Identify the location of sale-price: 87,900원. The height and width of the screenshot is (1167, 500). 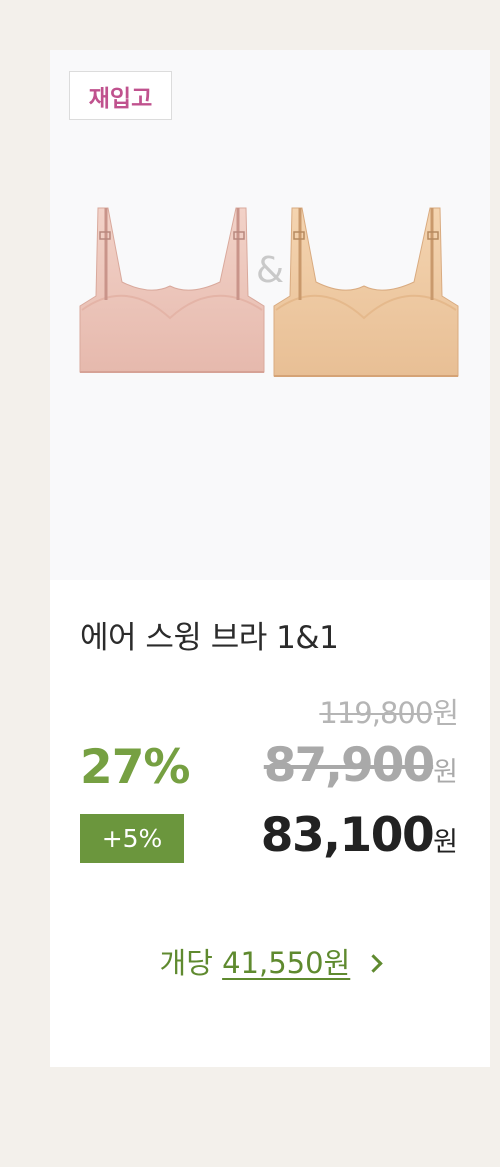
(361, 765).